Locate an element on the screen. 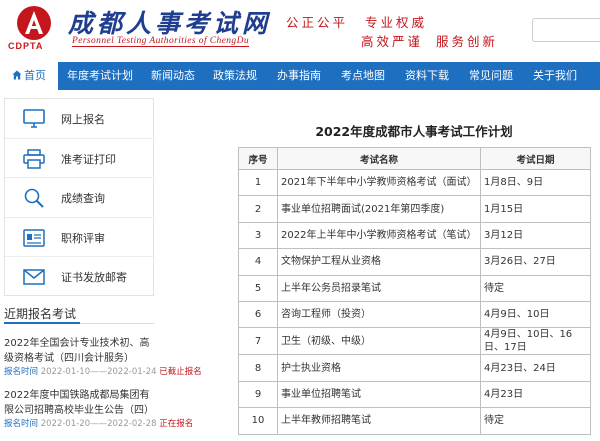 Image resolution: width=600 pixels, height=441 pixels. row-exam-date: 4月9日、10日 is located at coordinates (535, 314).